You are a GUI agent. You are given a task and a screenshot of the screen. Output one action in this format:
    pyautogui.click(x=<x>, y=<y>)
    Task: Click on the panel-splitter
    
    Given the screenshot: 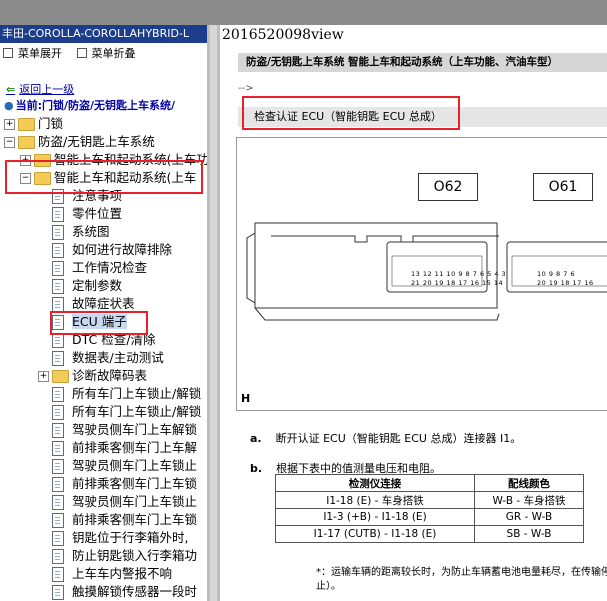 What is the action you would take?
    pyautogui.click(x=213, y=313)
    